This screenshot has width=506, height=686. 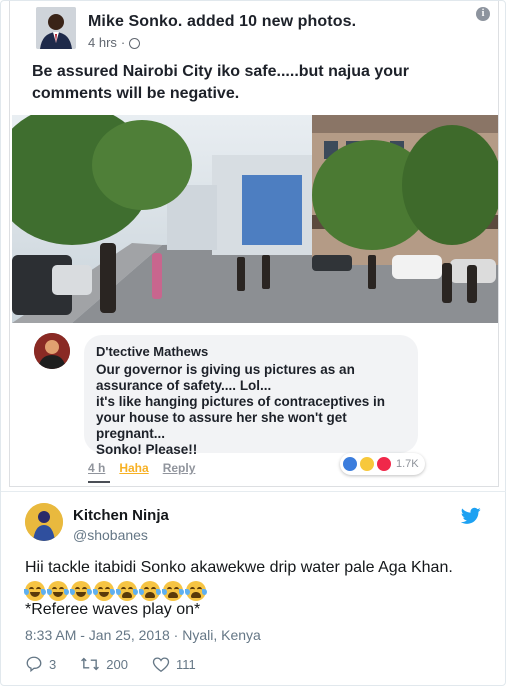 What do you see at coordinates (133, 468) in the screenshot?
I see `haha-reaction-link: Haha` at bounding box center [133, 468].